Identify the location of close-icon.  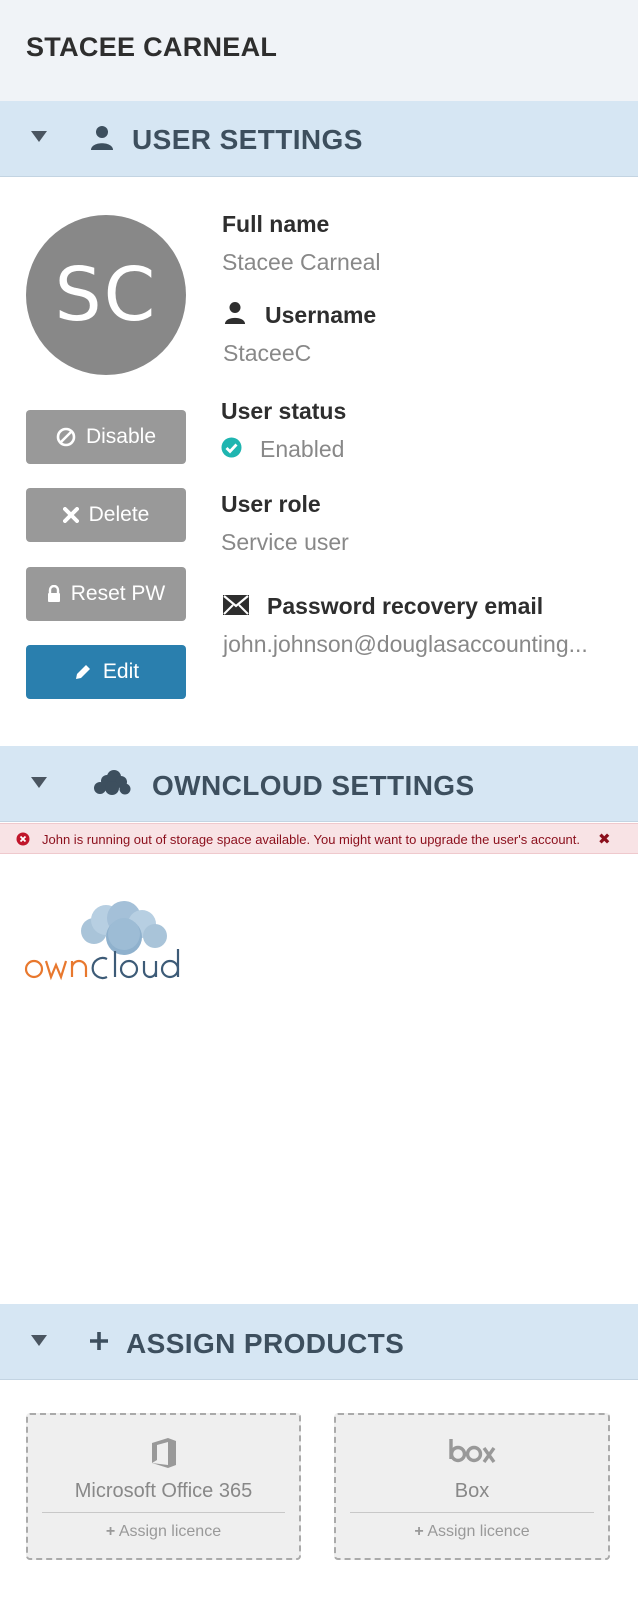
(70, 515).